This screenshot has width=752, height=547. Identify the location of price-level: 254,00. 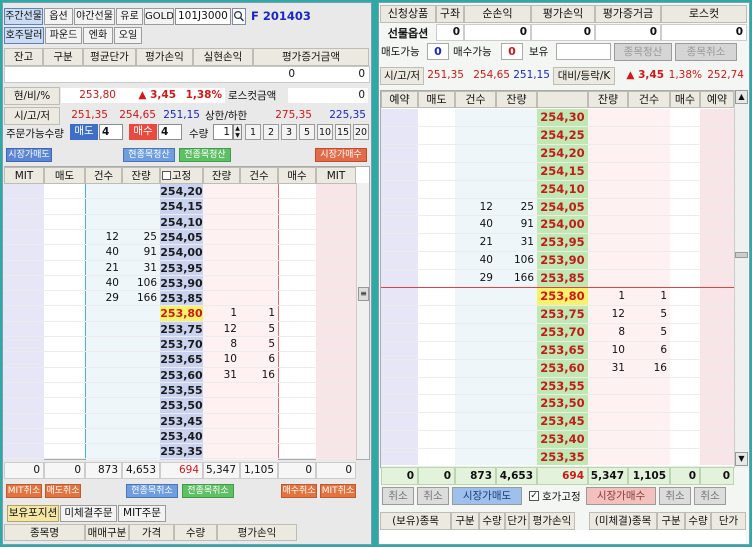
(181, 252).